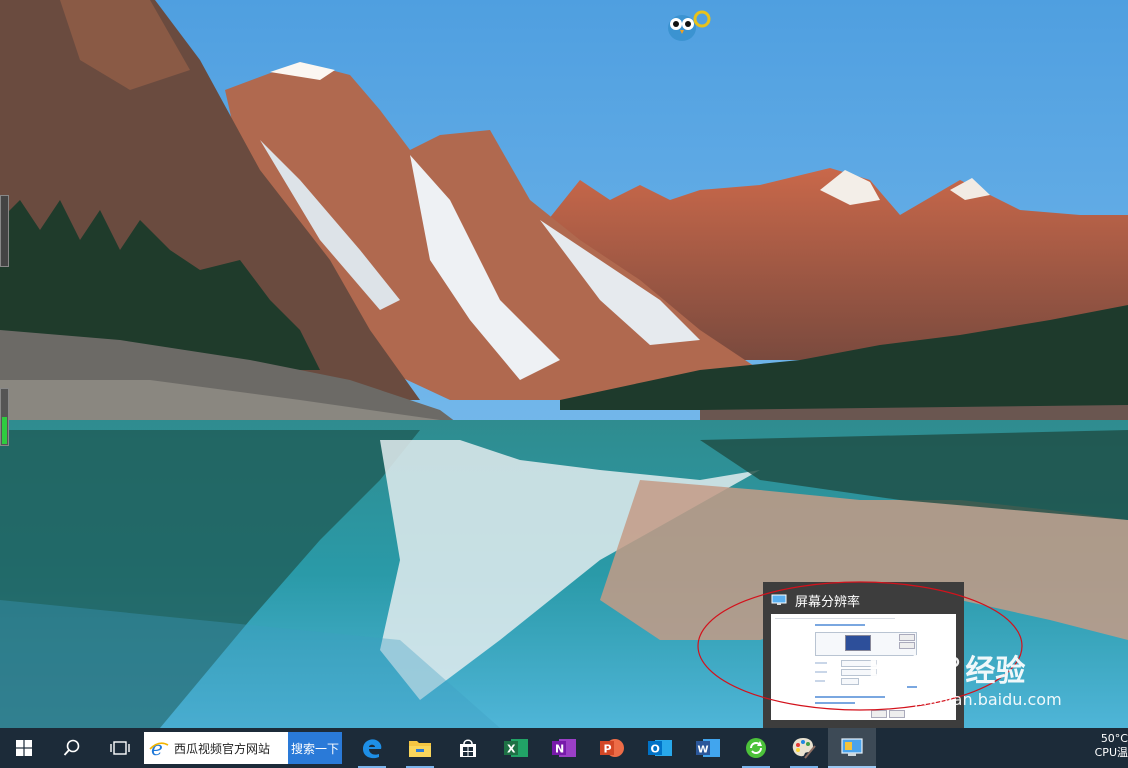  I want to click on search-icon, so click(71, 747).